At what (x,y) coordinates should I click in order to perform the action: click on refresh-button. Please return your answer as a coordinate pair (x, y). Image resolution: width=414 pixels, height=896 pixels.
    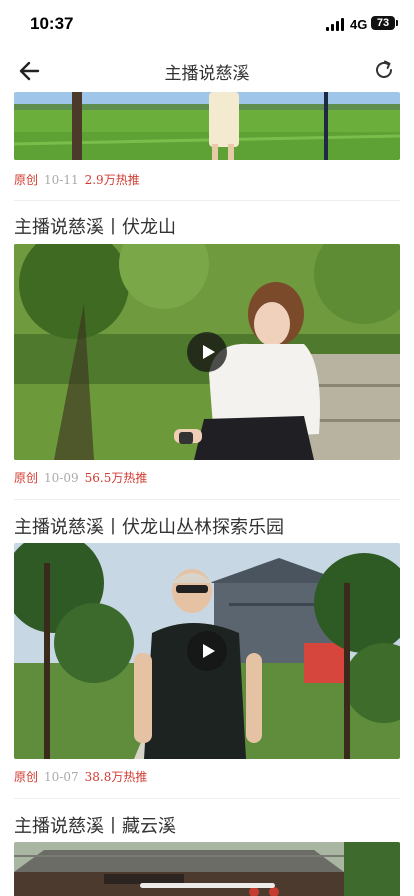
    Looking at the image, I should click on (384, 70).